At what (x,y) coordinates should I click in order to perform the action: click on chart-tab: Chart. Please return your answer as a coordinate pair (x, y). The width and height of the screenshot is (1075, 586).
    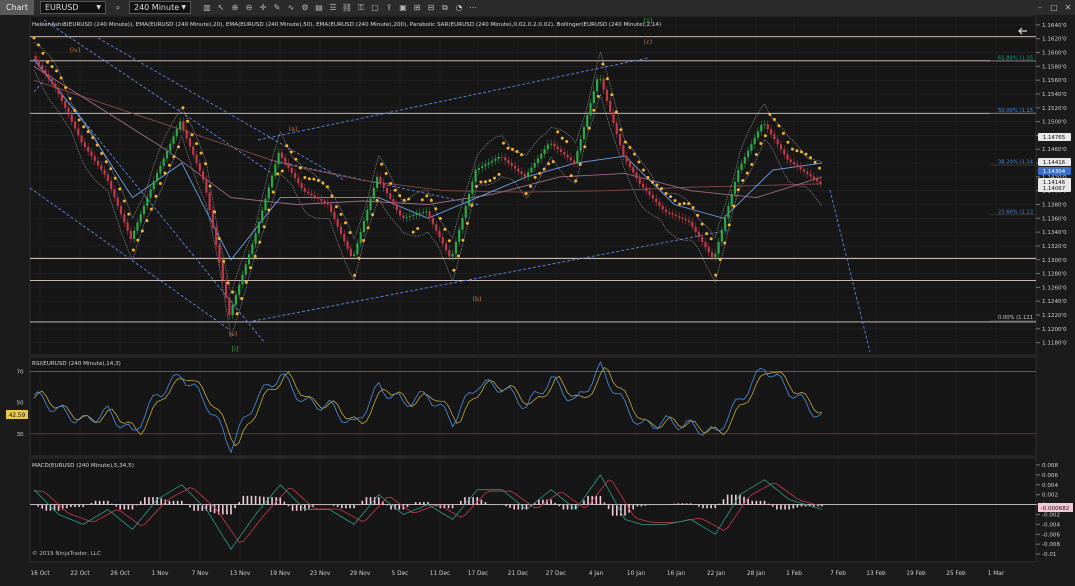
    Looking at the image, I should click on (17, 7).